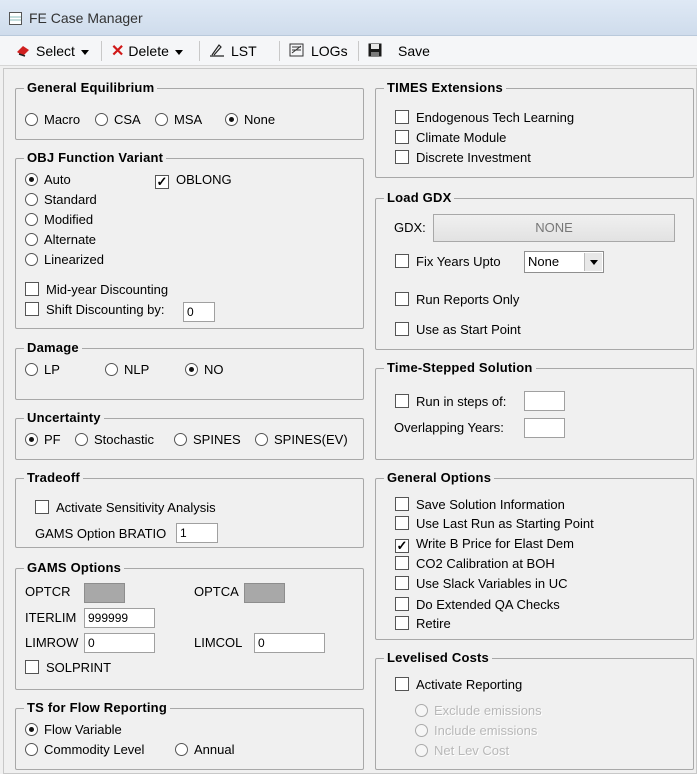  What do you see at coordinates (95, 157) in the screenshot?
I see `obj-function-title: OBJ Function Variant` at bounding box center [95, 157].